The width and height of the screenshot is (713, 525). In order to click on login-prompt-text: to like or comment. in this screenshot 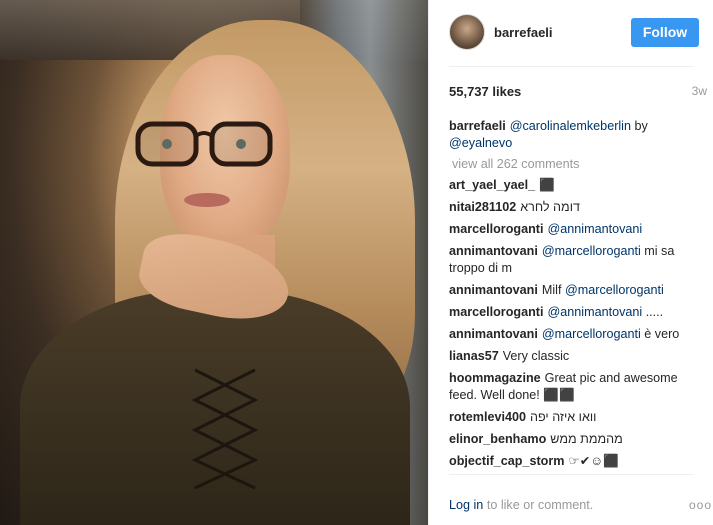, I will do `click(540, 505)`.